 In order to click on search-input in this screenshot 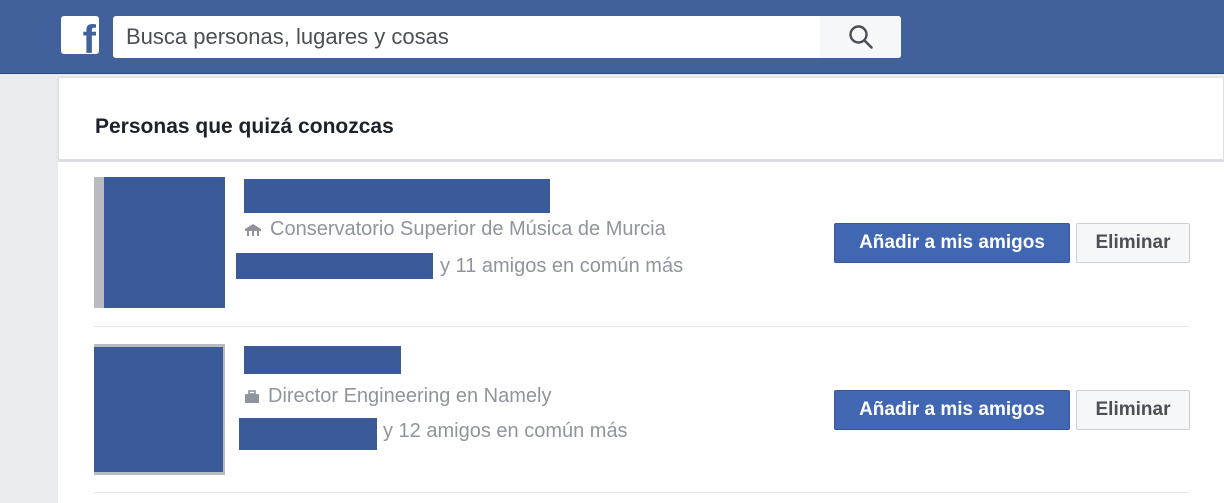, I will do `click(466, 37)`.